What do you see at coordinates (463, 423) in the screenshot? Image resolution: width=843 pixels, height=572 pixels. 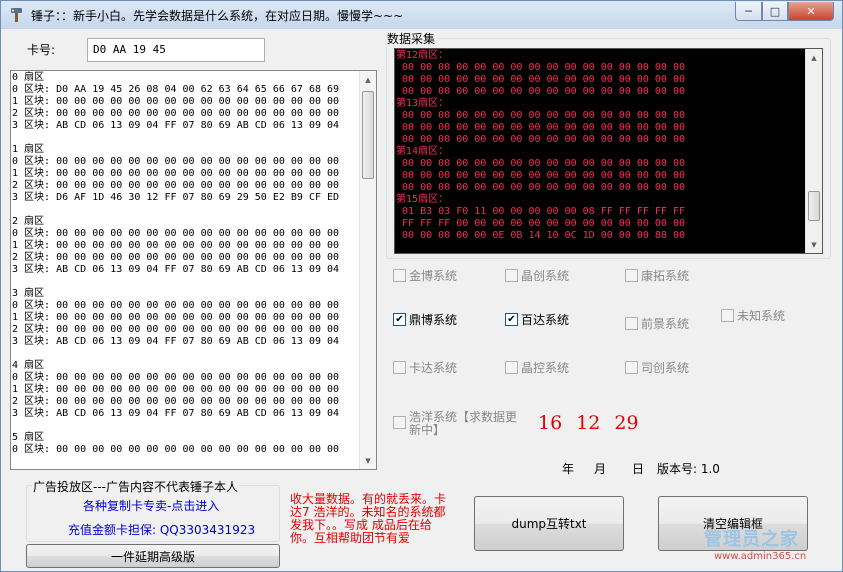 I see `system-label: 浩洋系统【求数据更新中】` at bounding box center [463, 423].